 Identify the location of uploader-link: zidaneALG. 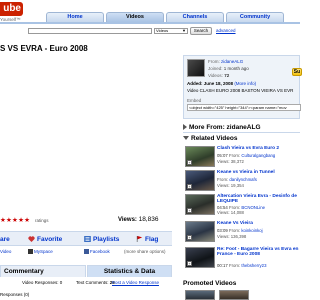
(232, 61).